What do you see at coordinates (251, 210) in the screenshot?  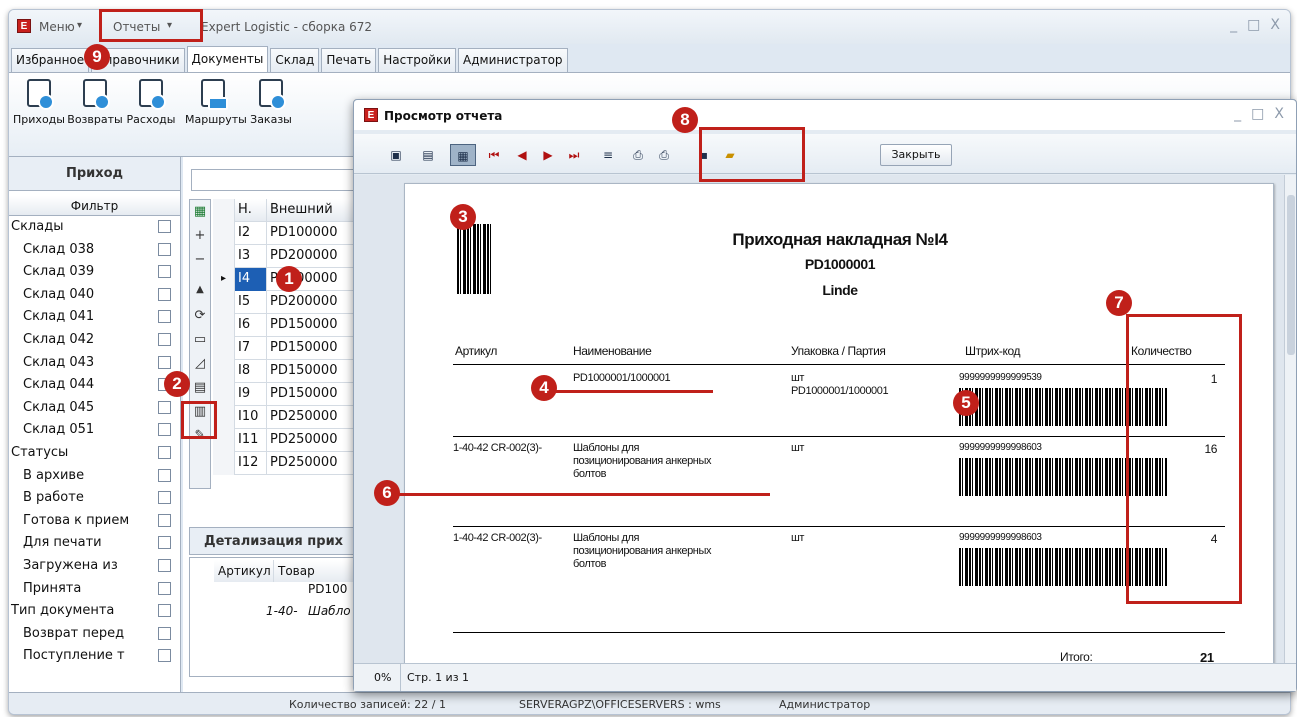 I see `col-n-header: Н.` at bounding box center [251, 210].